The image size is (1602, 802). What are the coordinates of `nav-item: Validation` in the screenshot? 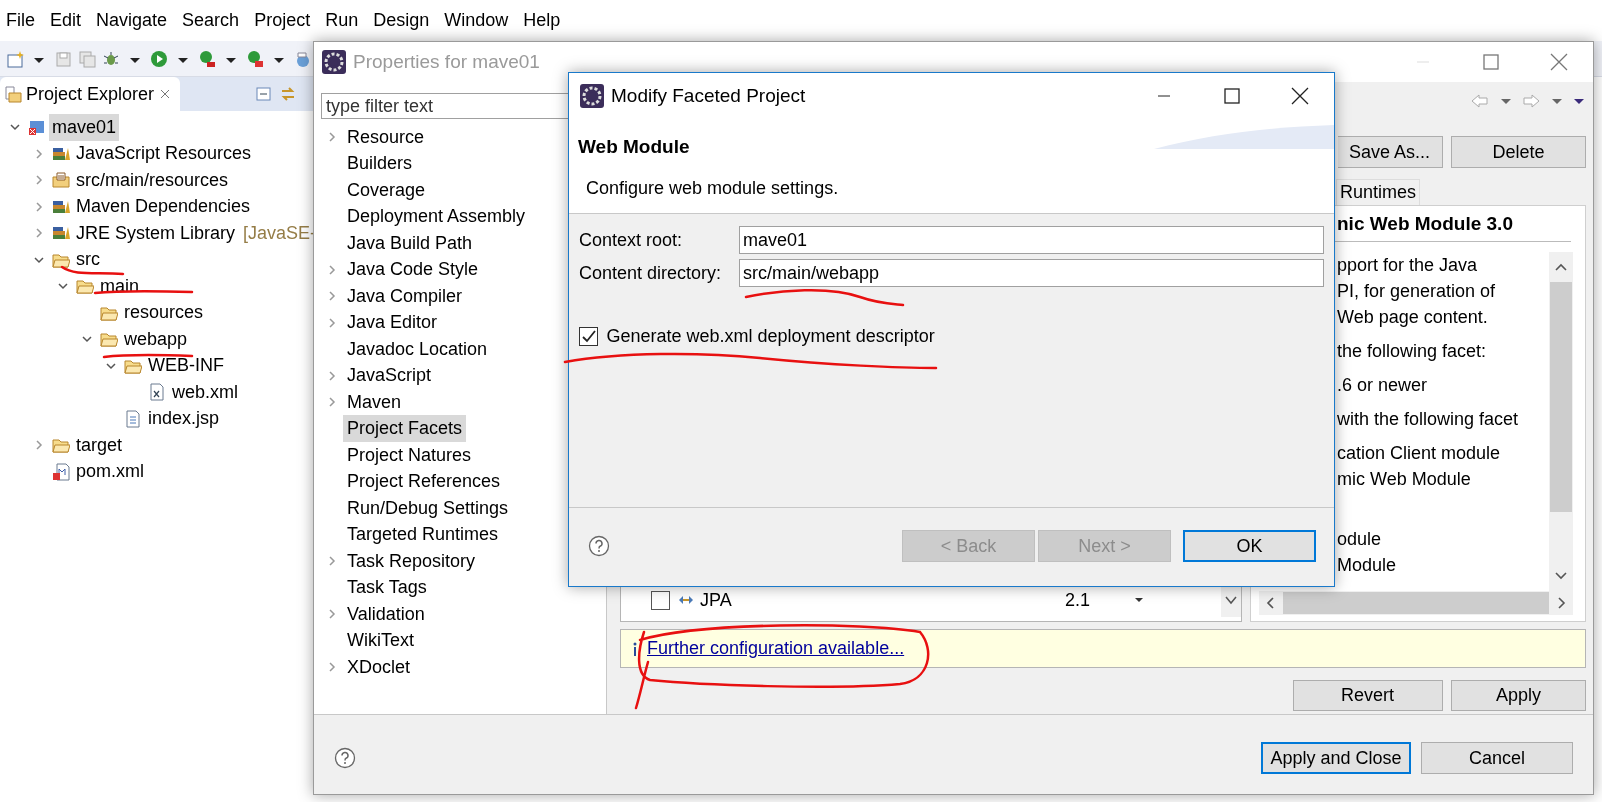 It's located at (386, 614).